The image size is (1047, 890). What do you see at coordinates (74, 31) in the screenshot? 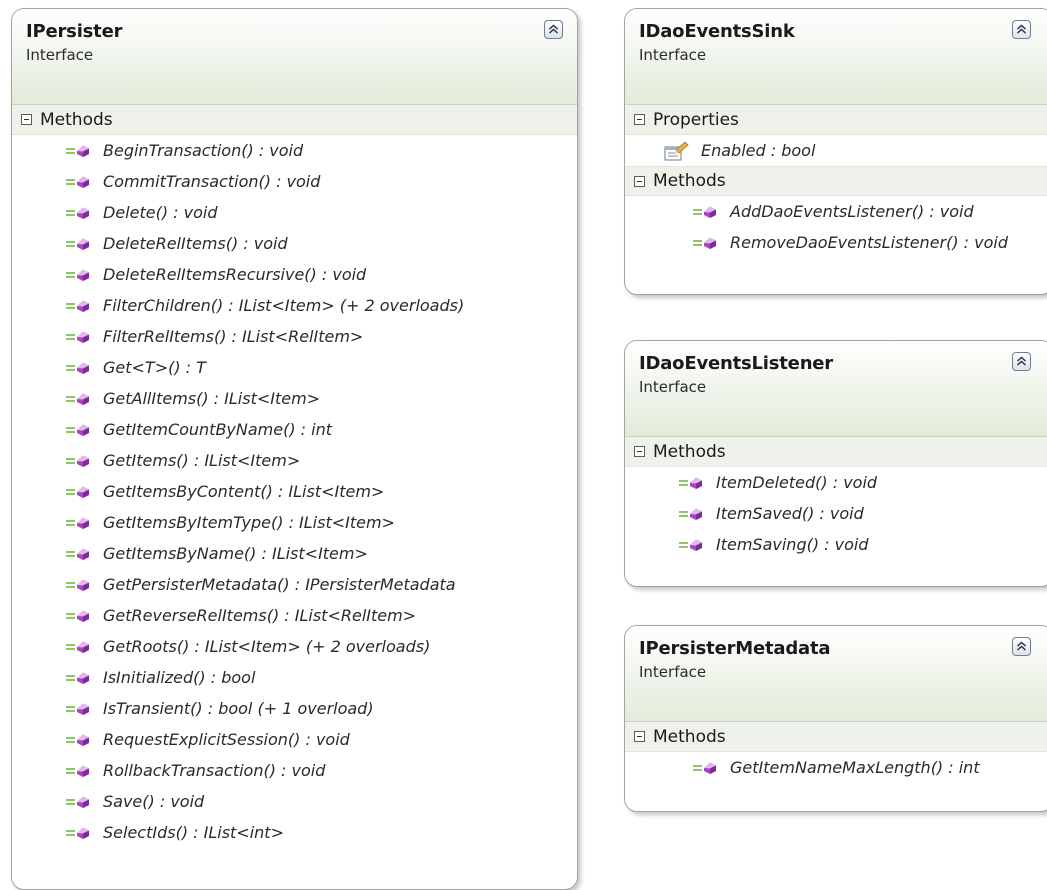
I see `class-title: IPersister` at bounding box center [74, 31].